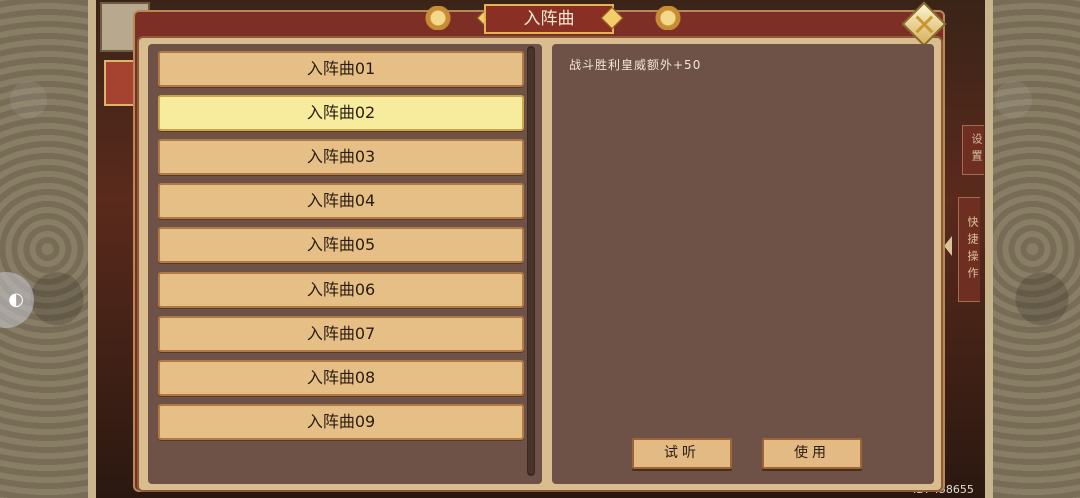 The height and width of the screenshot is (498, 1080). Describe the element at coordinates (341, 334) in the screenshot. I see `song-item-07: 入阵曲07` at that location.